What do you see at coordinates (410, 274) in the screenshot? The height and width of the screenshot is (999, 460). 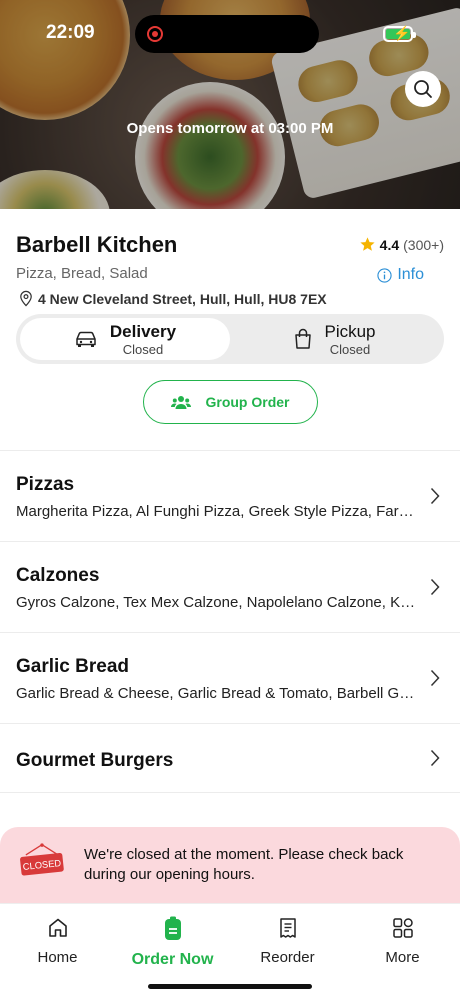 I see `info-label: Info` at bounding box center [410, 274].